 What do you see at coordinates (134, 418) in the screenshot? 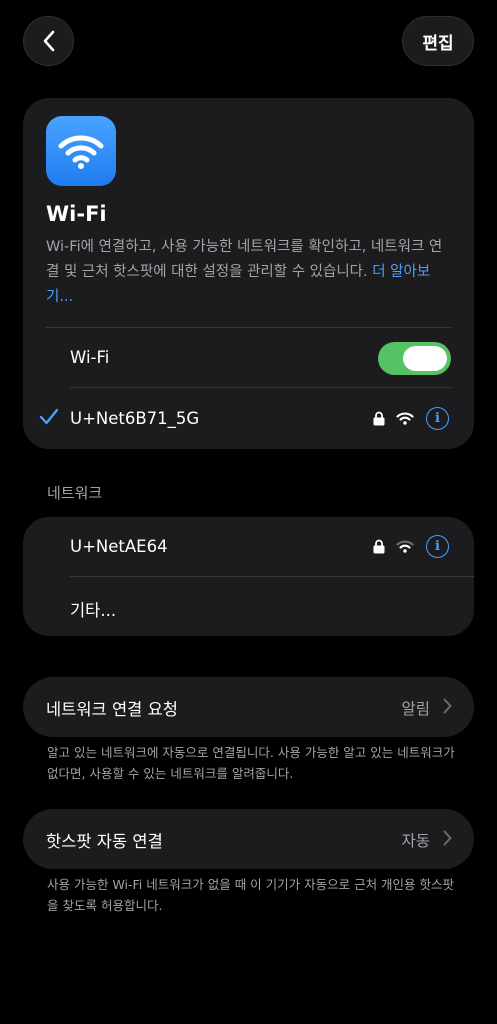
I see `connected-network-name: U+Net6B71_5G` at bounding box center [134, 418].